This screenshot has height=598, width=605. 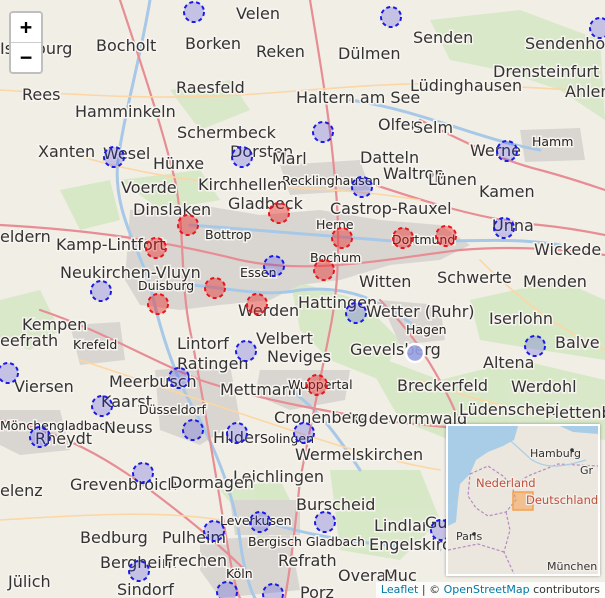 What do you see at coordinates (195, 560) in the screenshot?
I see `place-label: Frechen` at bounding box center [195, 560].